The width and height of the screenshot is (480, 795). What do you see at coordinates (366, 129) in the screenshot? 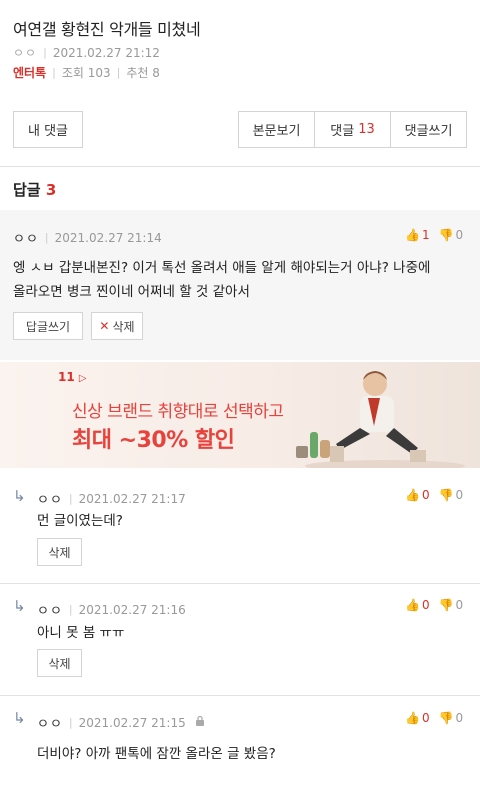
I see `comments-count: 13` at bounding box center [366, 129].